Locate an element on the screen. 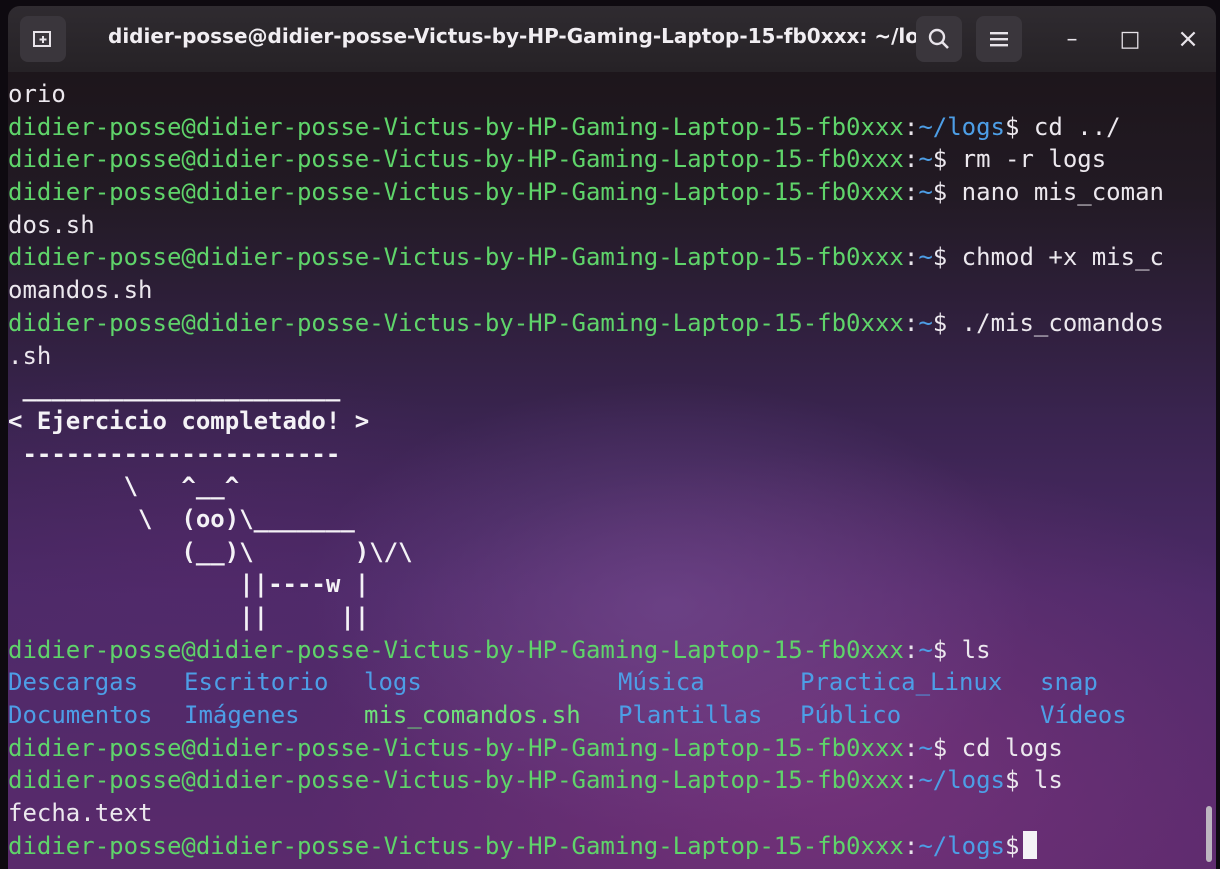 The image size is (1220, 869). cowsay-line: ||----w | is located at coordinates (189, 584).